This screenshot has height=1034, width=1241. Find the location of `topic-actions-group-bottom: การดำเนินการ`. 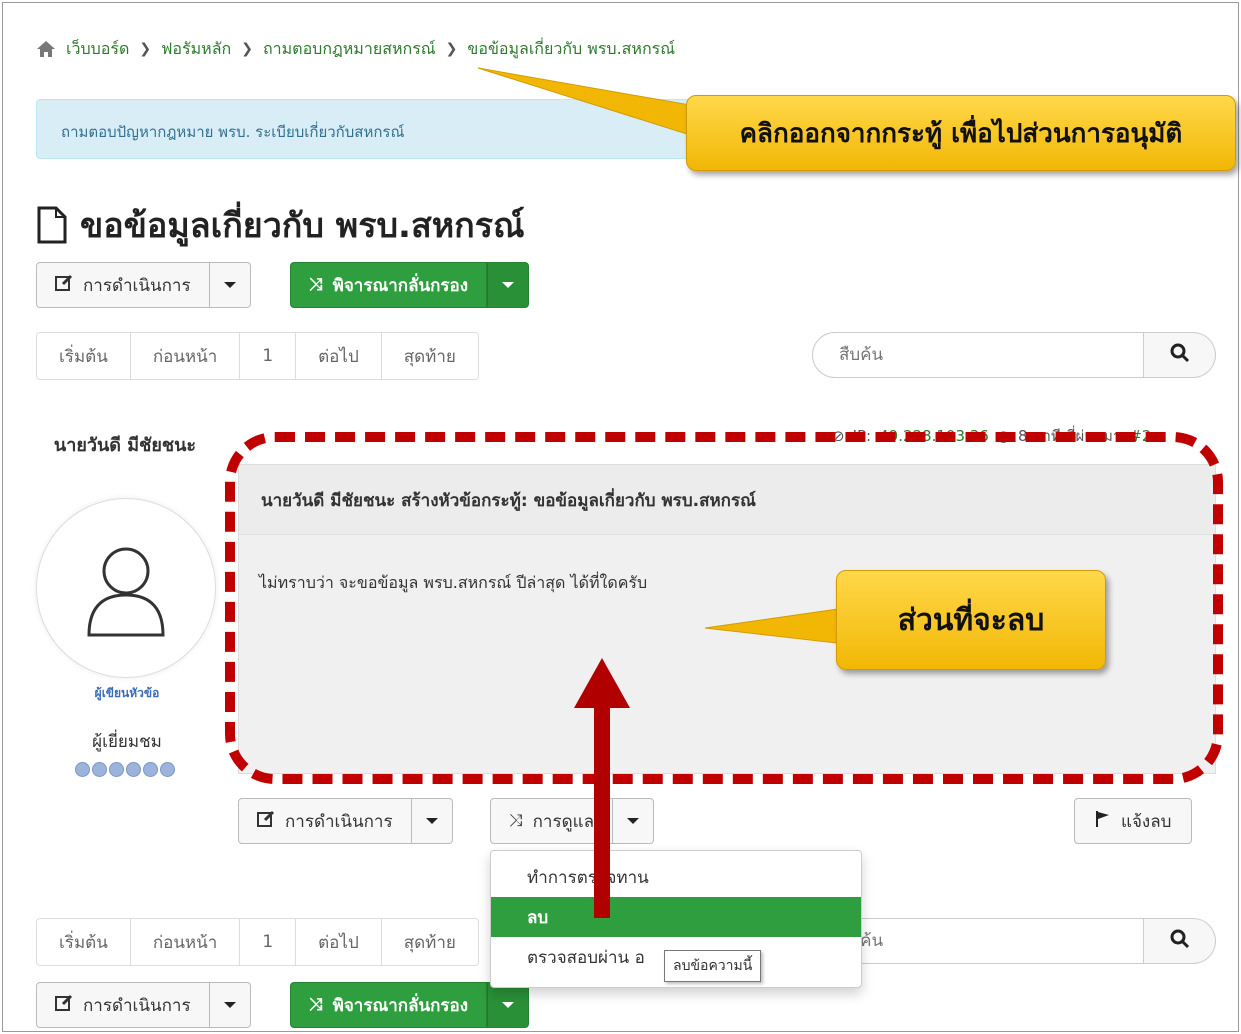

topic-actions-group-bottom: การดำเนินการ is located at coordinates (143, 1005).